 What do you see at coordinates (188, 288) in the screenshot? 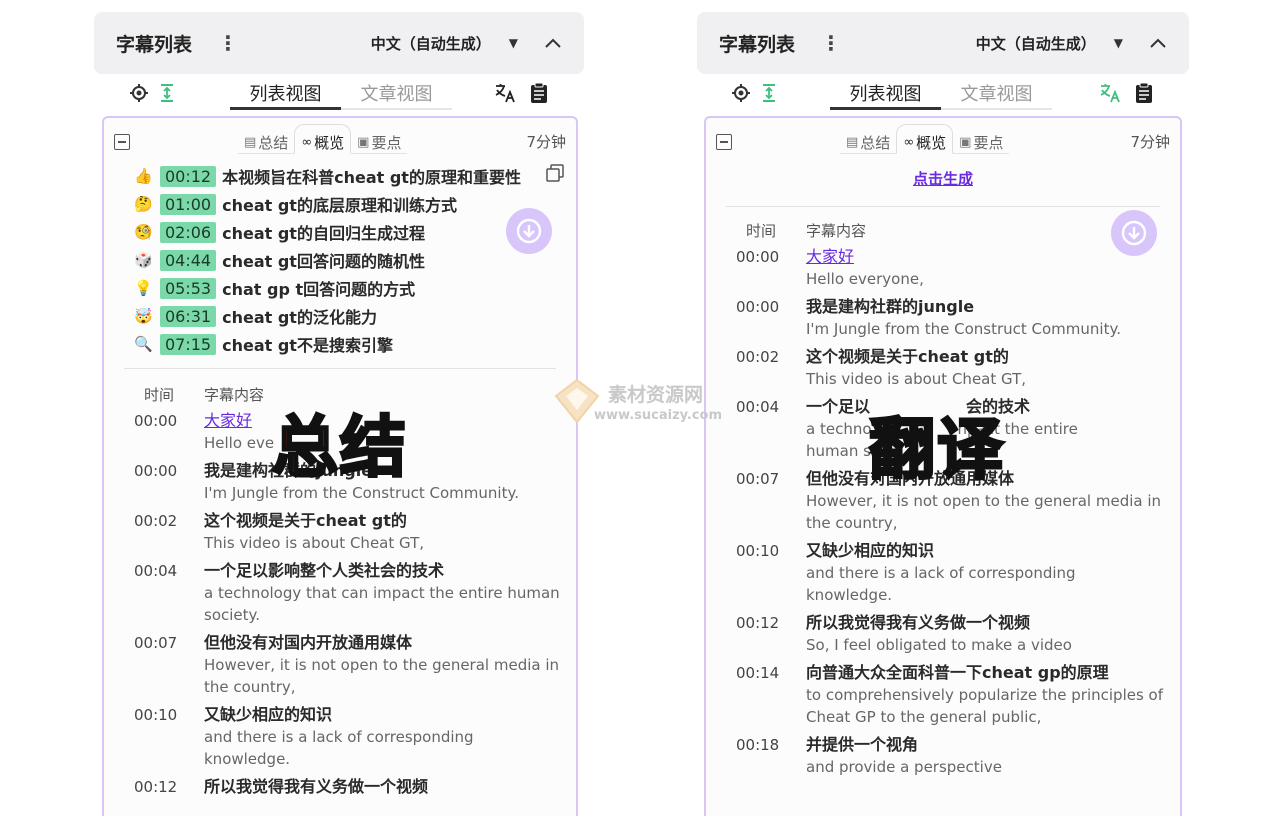
I see `timestamp-badge: 05:53` at bounding box center [188, 288].